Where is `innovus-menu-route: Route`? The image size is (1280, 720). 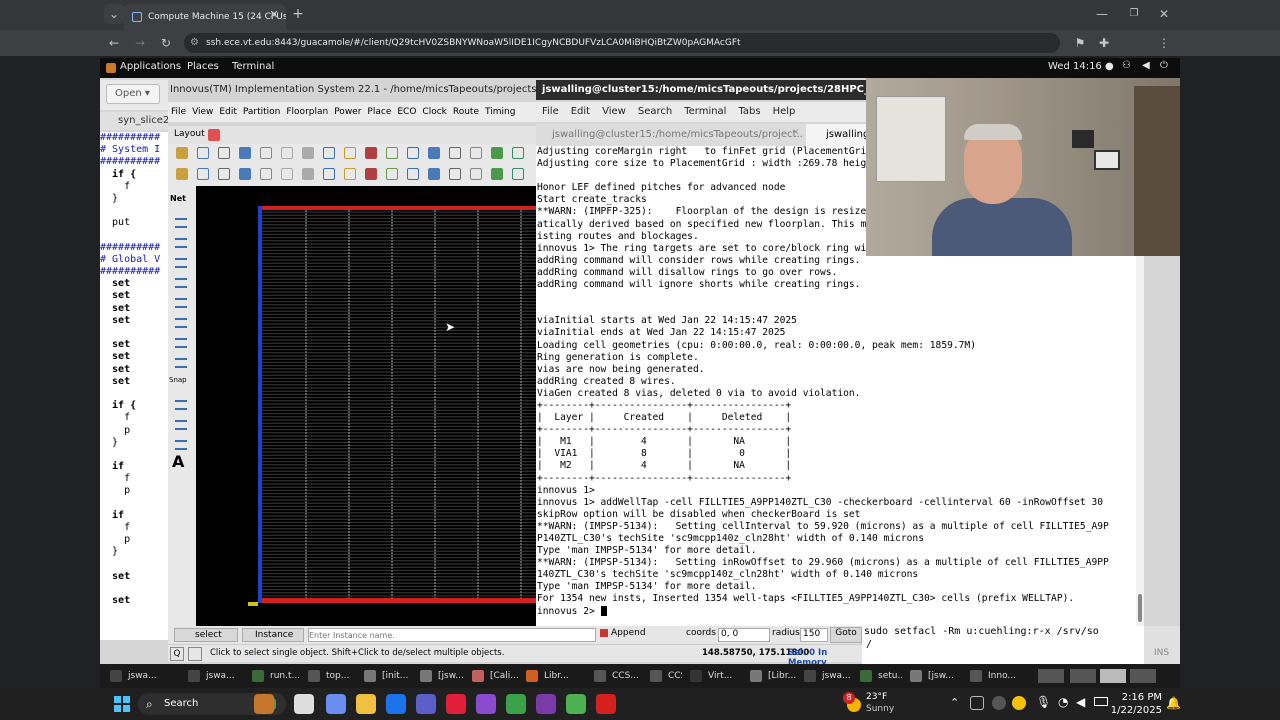
innovus-menu-route: Route is located at coordinates (466, 112).